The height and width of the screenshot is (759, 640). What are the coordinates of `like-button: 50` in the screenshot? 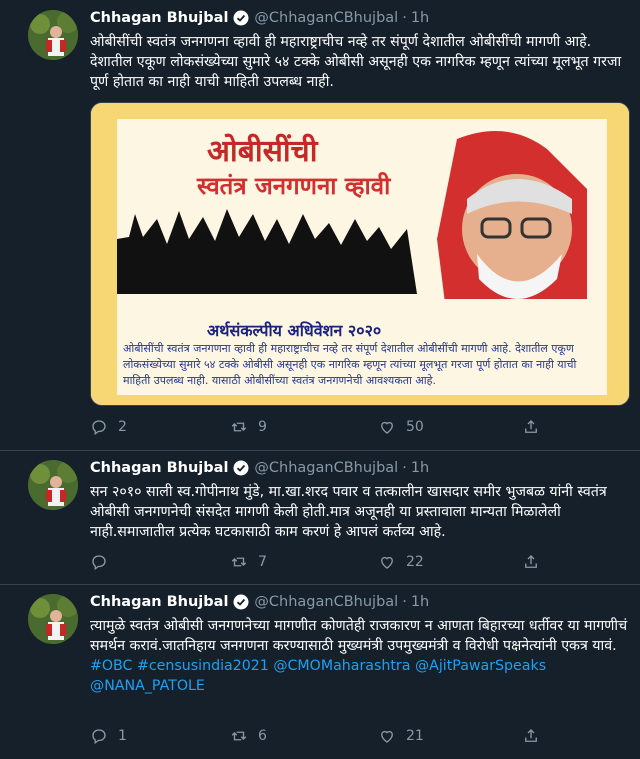 It's located at (401, 427).